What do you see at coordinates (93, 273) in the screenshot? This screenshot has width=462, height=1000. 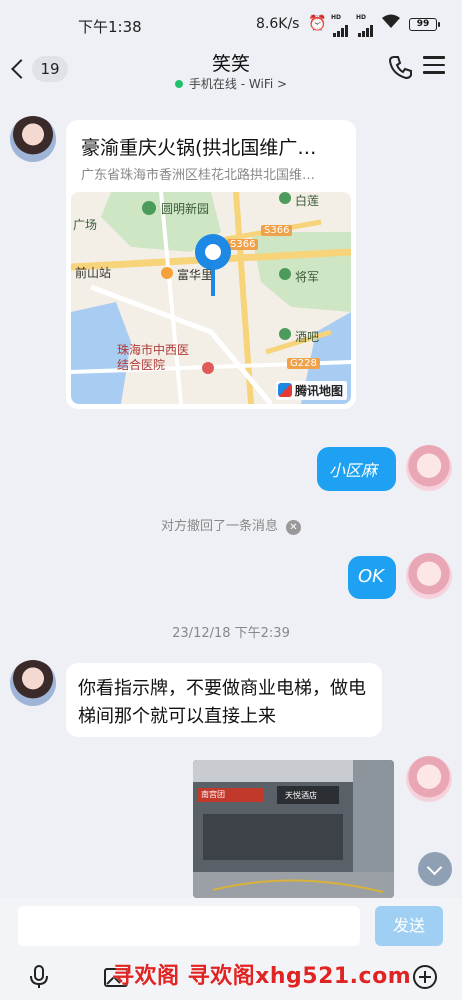 I see `map-label-station: 前山站` at bounding box center [93, 273].